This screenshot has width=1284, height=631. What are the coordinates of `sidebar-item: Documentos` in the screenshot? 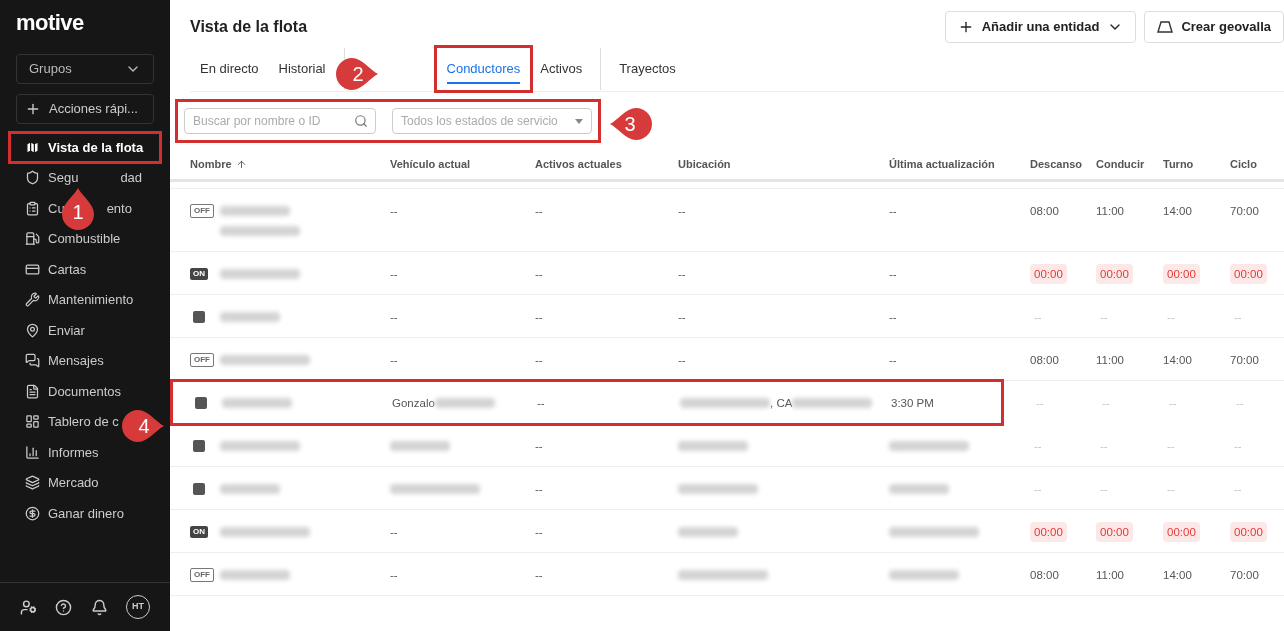 It's located at (66, 391).